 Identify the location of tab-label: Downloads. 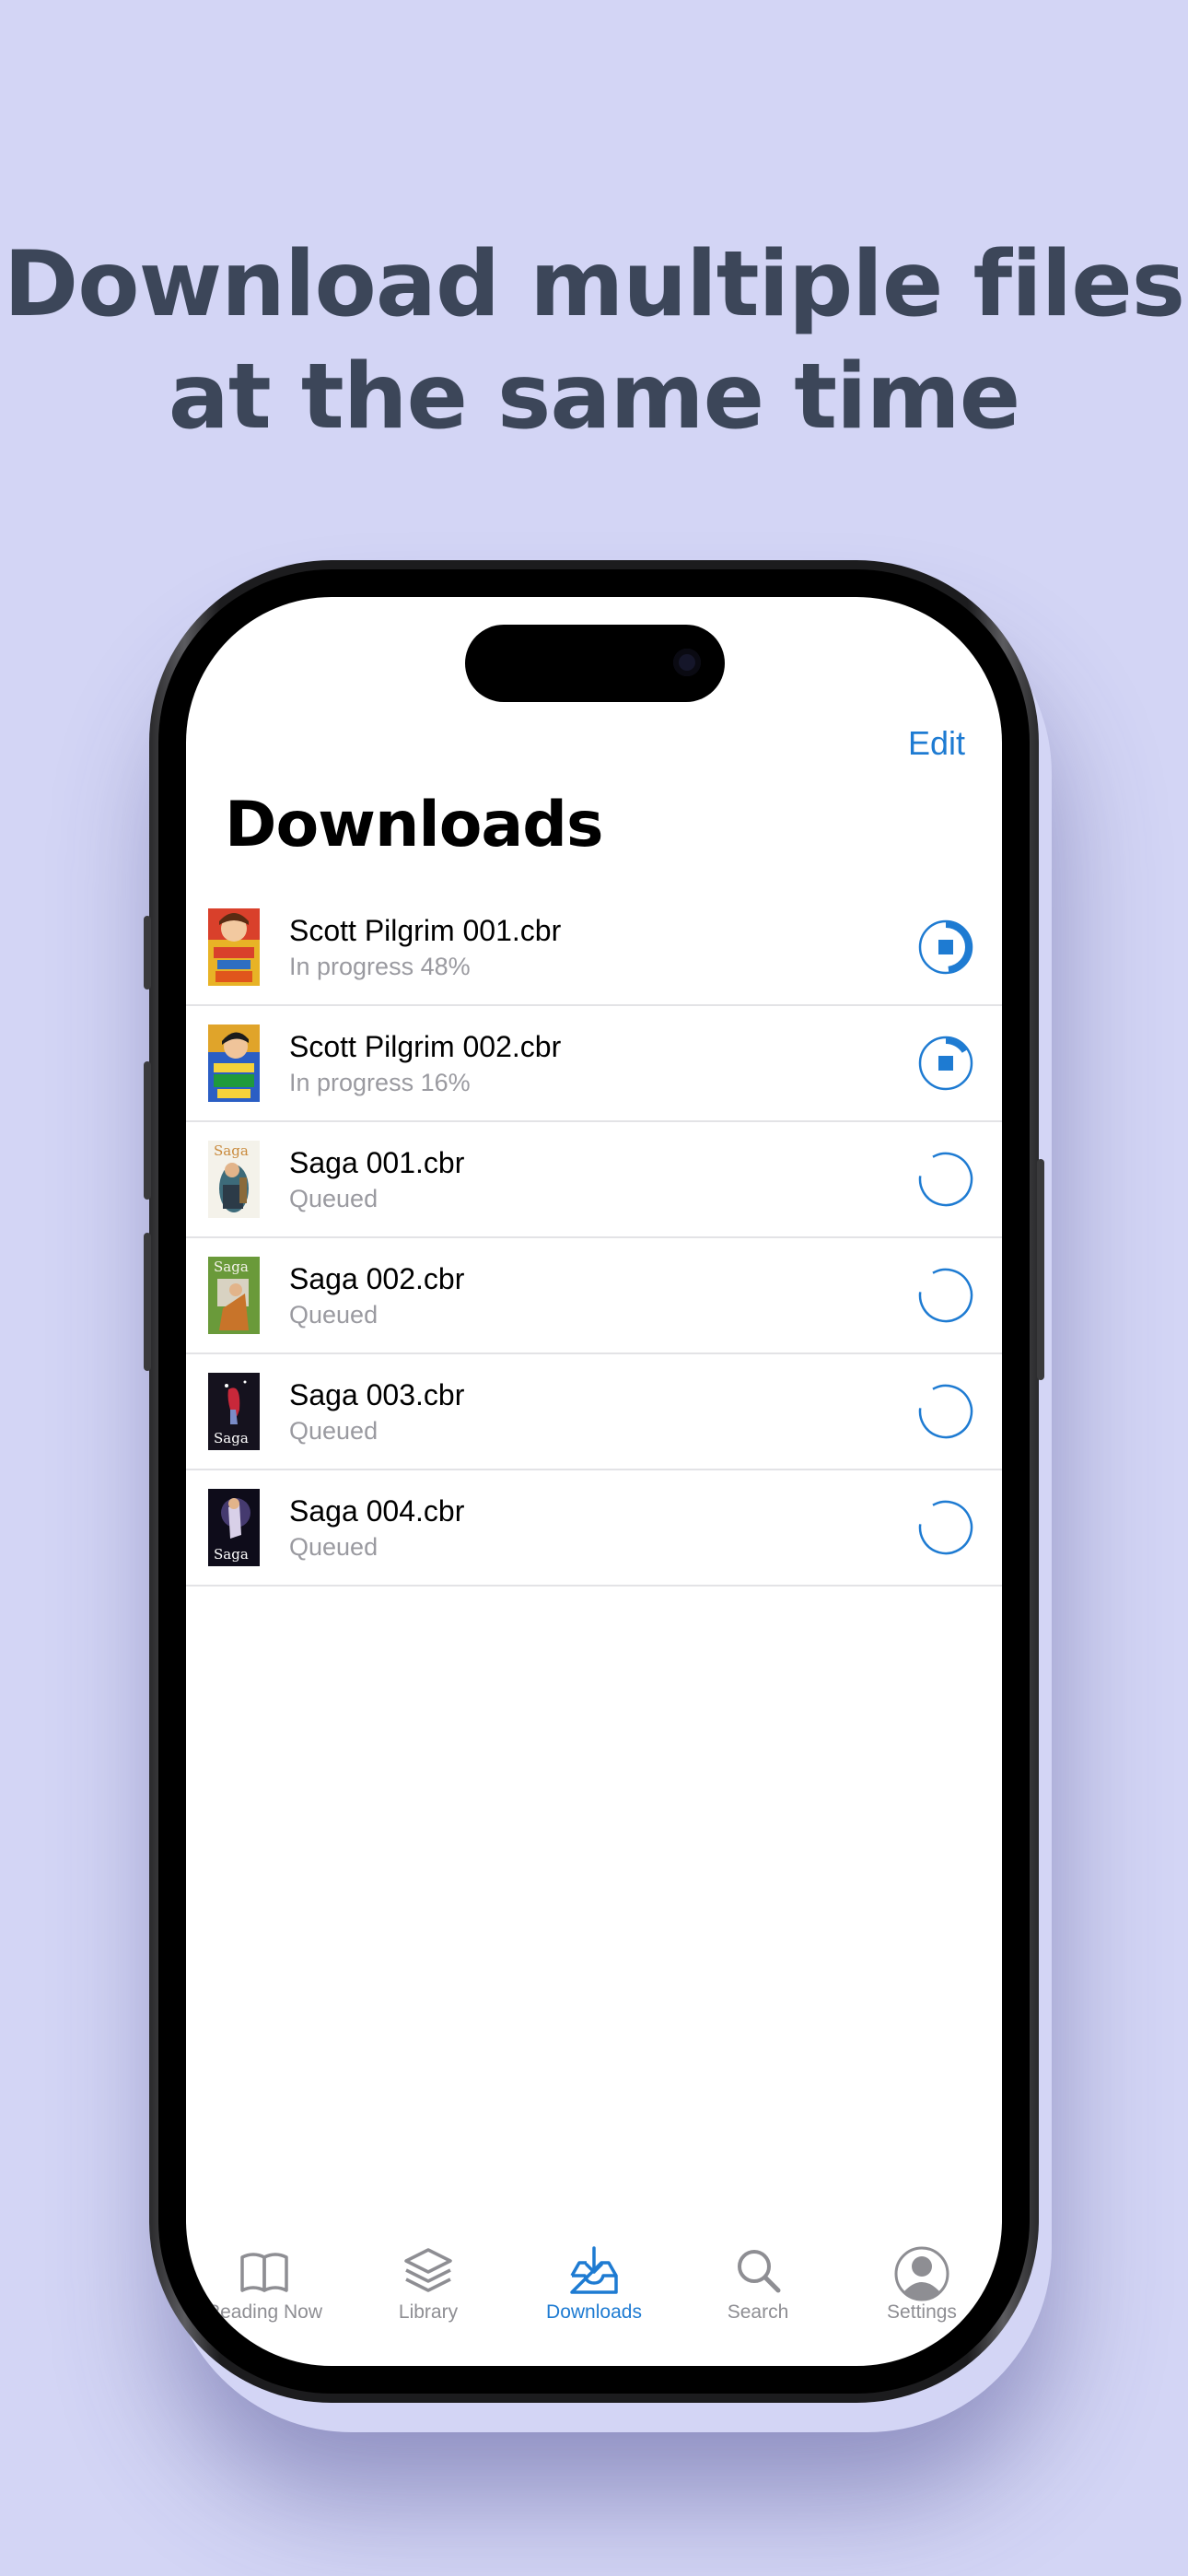
(594, 2312).